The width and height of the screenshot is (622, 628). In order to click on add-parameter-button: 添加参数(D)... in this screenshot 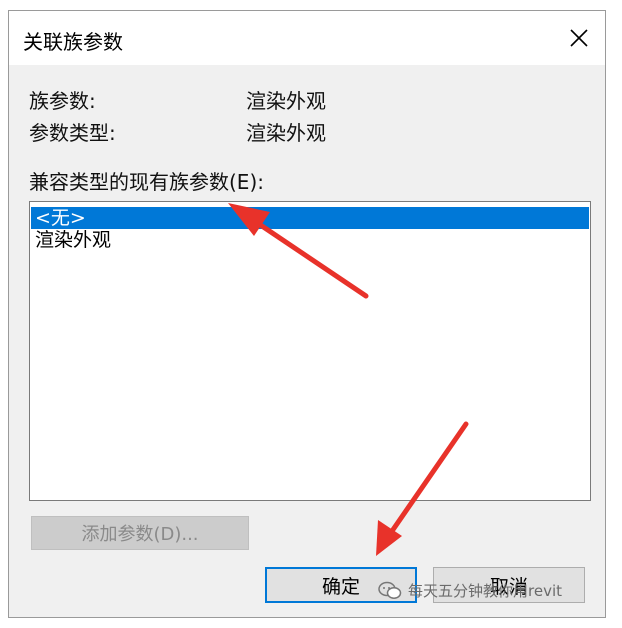, I will do `click(140, 533)`.